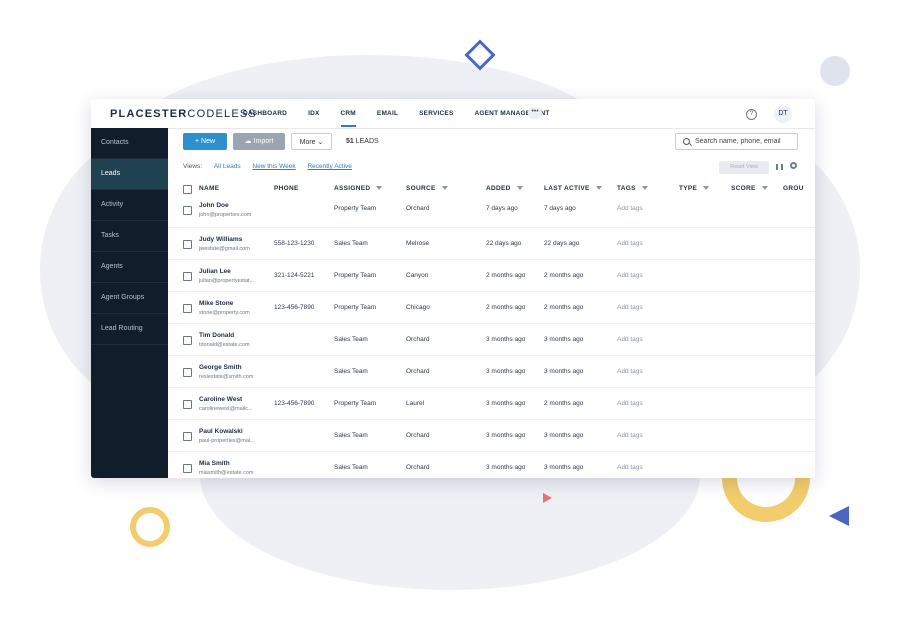  What do you see at coordinates (221, 431) in the screenshot?
I see `lead-name: Paul Kowalski` at bounding box center [221, 431].